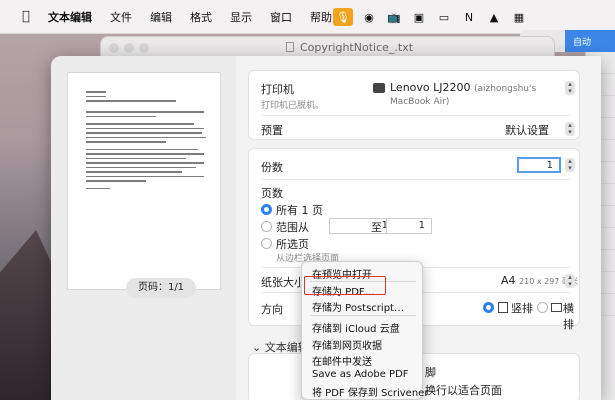 The image size is (615, 400). Describe the element at coordinates (394, 17) in the screenshot. I see `tv-icon: 📺` at that location.